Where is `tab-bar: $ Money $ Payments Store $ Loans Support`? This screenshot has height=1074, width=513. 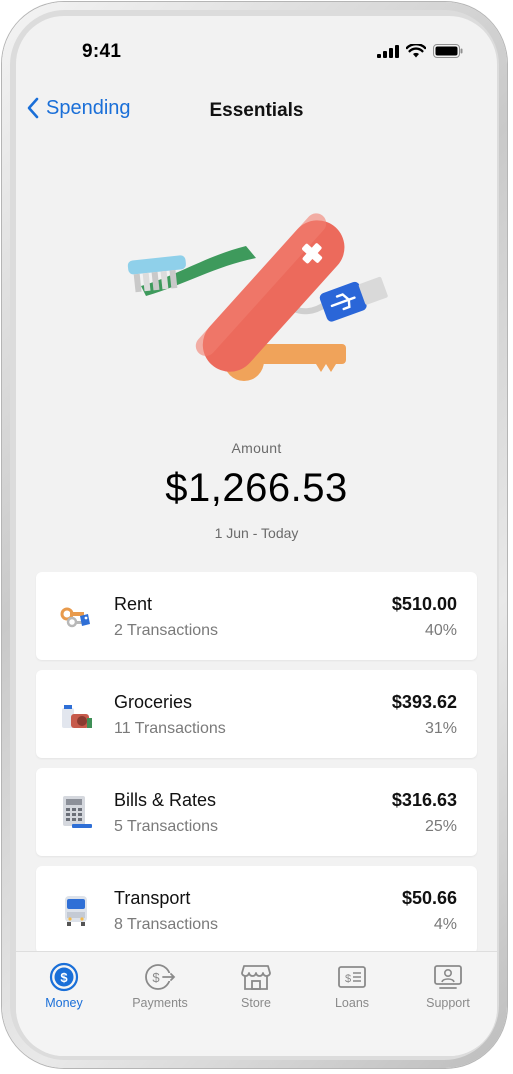
tab-bar: $ Money $ Payments Store $ Loans Support is located at coordinates (256, 1003).